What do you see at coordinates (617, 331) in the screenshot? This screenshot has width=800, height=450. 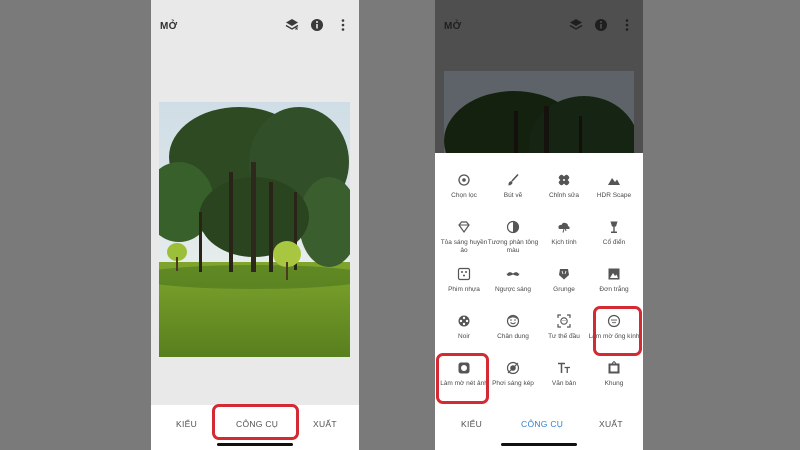 I see `highlight-lens-blur` at bounding box center [617, 331].